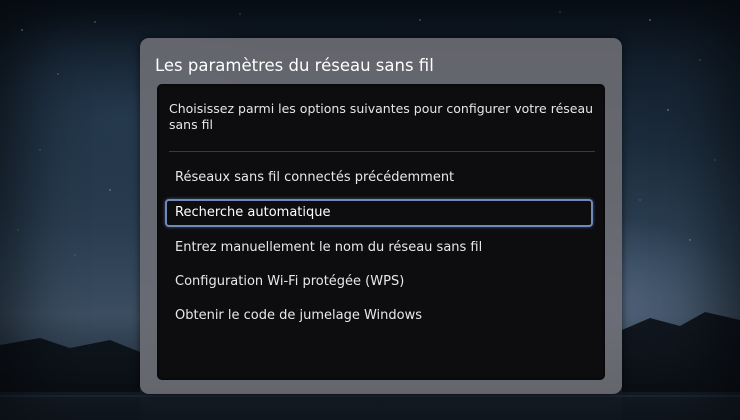  I want to click on menu-item-previous-networks: Réseaux sans fil connectés précédemment, so click(379, 178).